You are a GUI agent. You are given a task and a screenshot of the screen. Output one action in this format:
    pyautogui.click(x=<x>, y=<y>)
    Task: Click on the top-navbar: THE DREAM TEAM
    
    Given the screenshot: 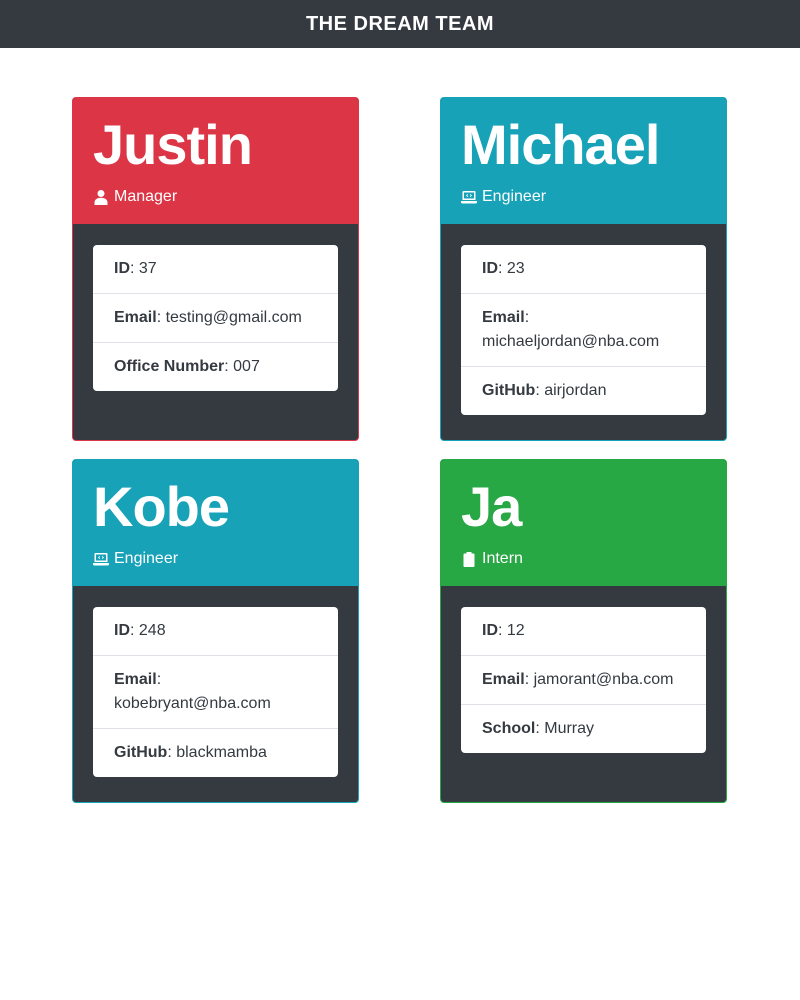 What is the action you would take?
    pyautogui.click(x=400, y=24)
    